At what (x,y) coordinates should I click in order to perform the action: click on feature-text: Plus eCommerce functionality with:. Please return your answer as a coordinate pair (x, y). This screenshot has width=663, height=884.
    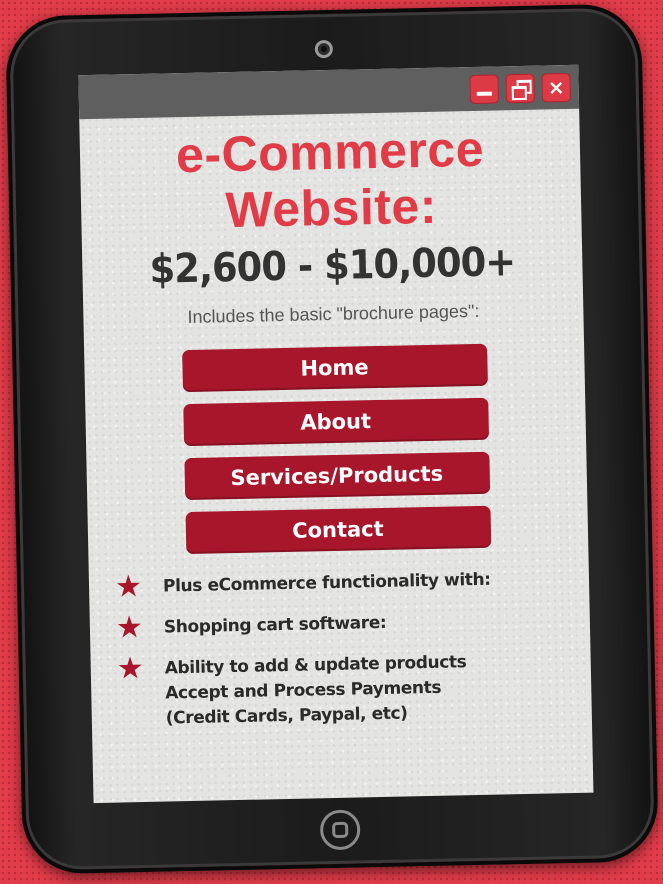
    Looking at the image, I should click on (326, 583).